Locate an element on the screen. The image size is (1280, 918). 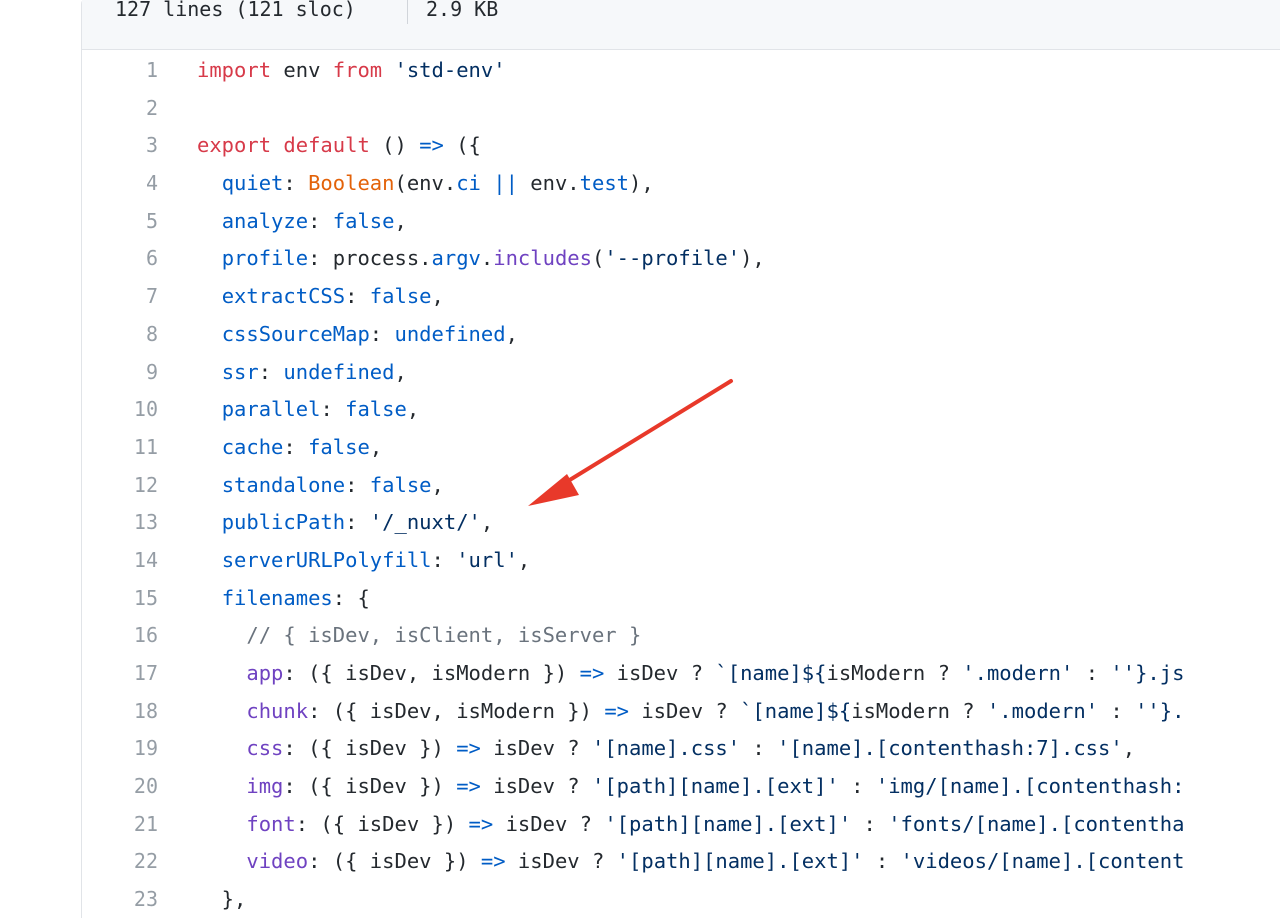
code-token: : ({ isDev, isModern }) is located at coordinates (456, 710).